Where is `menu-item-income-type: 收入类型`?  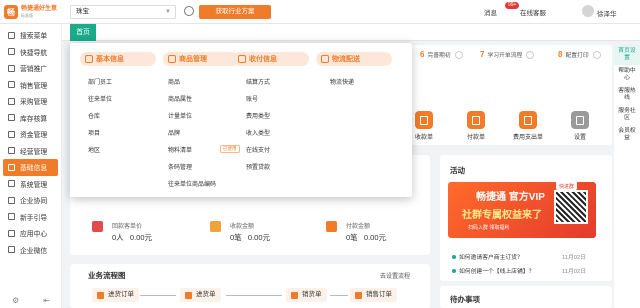 menu-item-income-type: 收入类型 is located at coordinates (258, 132).